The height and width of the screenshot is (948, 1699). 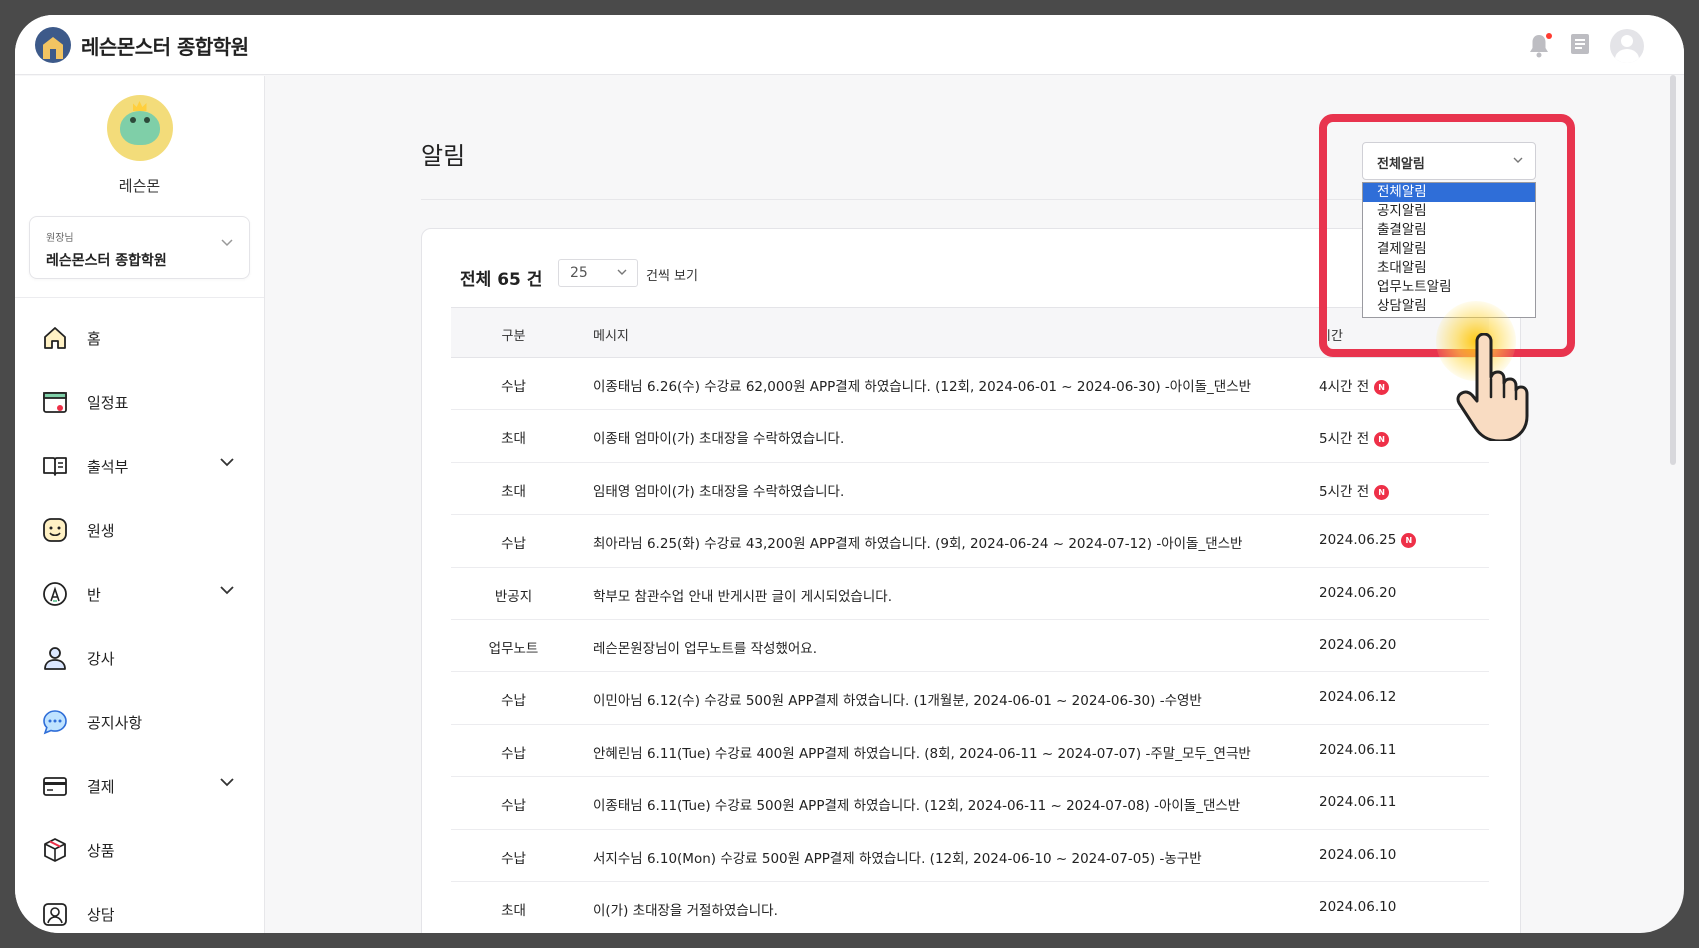 I want to click on sidebar-item-attendance: 출석부, so click(x=139, y=466).